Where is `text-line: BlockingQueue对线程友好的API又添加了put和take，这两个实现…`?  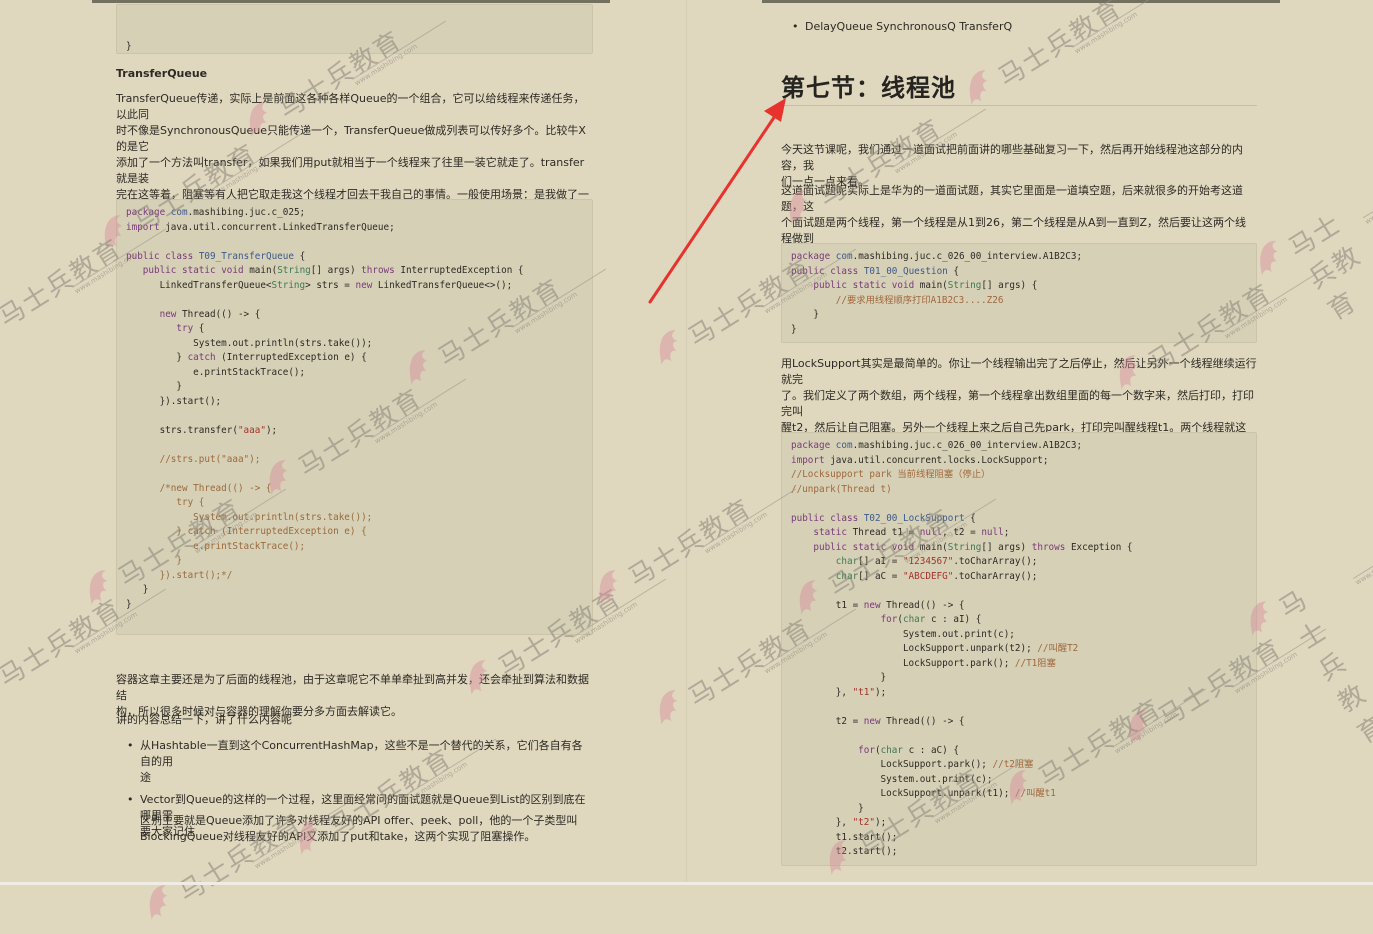 text-line: BlockingQueue对线程友好的API又添加了put和take，这两个实现… is located at coordinates (338, 836).